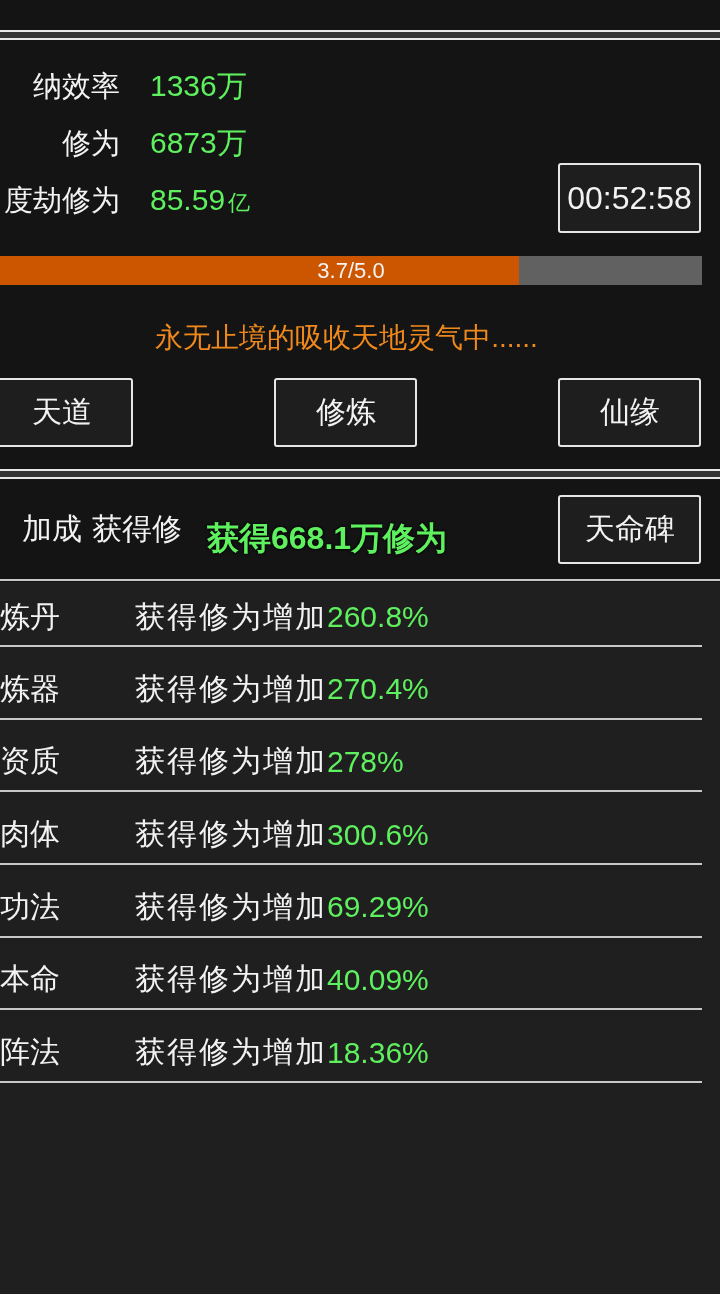 This screenshot has width=720, height=1294. What do you see at coordinates (378, 617) in the screenshot?
I see `bonus-value: 260.8%` at bounding box center [378, 617].